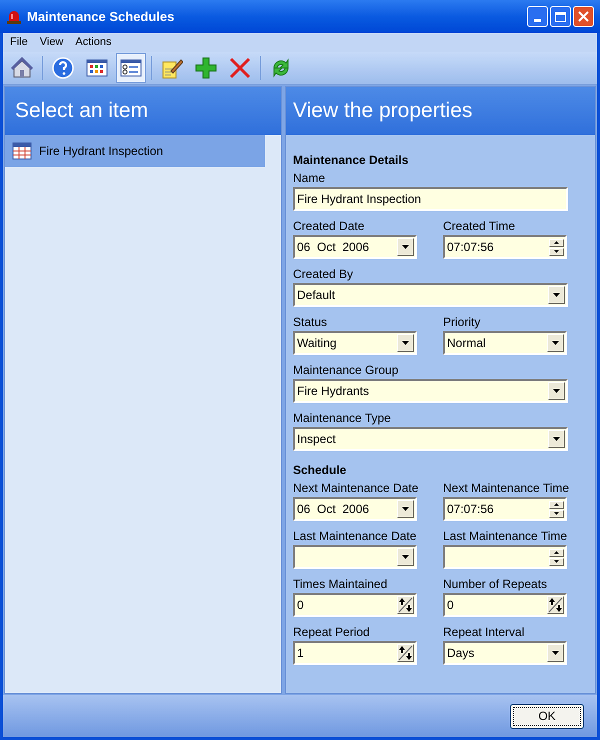 Image resolution: width=600 pixels, height=740 pixels. What do you see at coordinates (346, 370) in the screenshot?
I see `field-label: Maintenance Group` at bounding box center [346, 370].